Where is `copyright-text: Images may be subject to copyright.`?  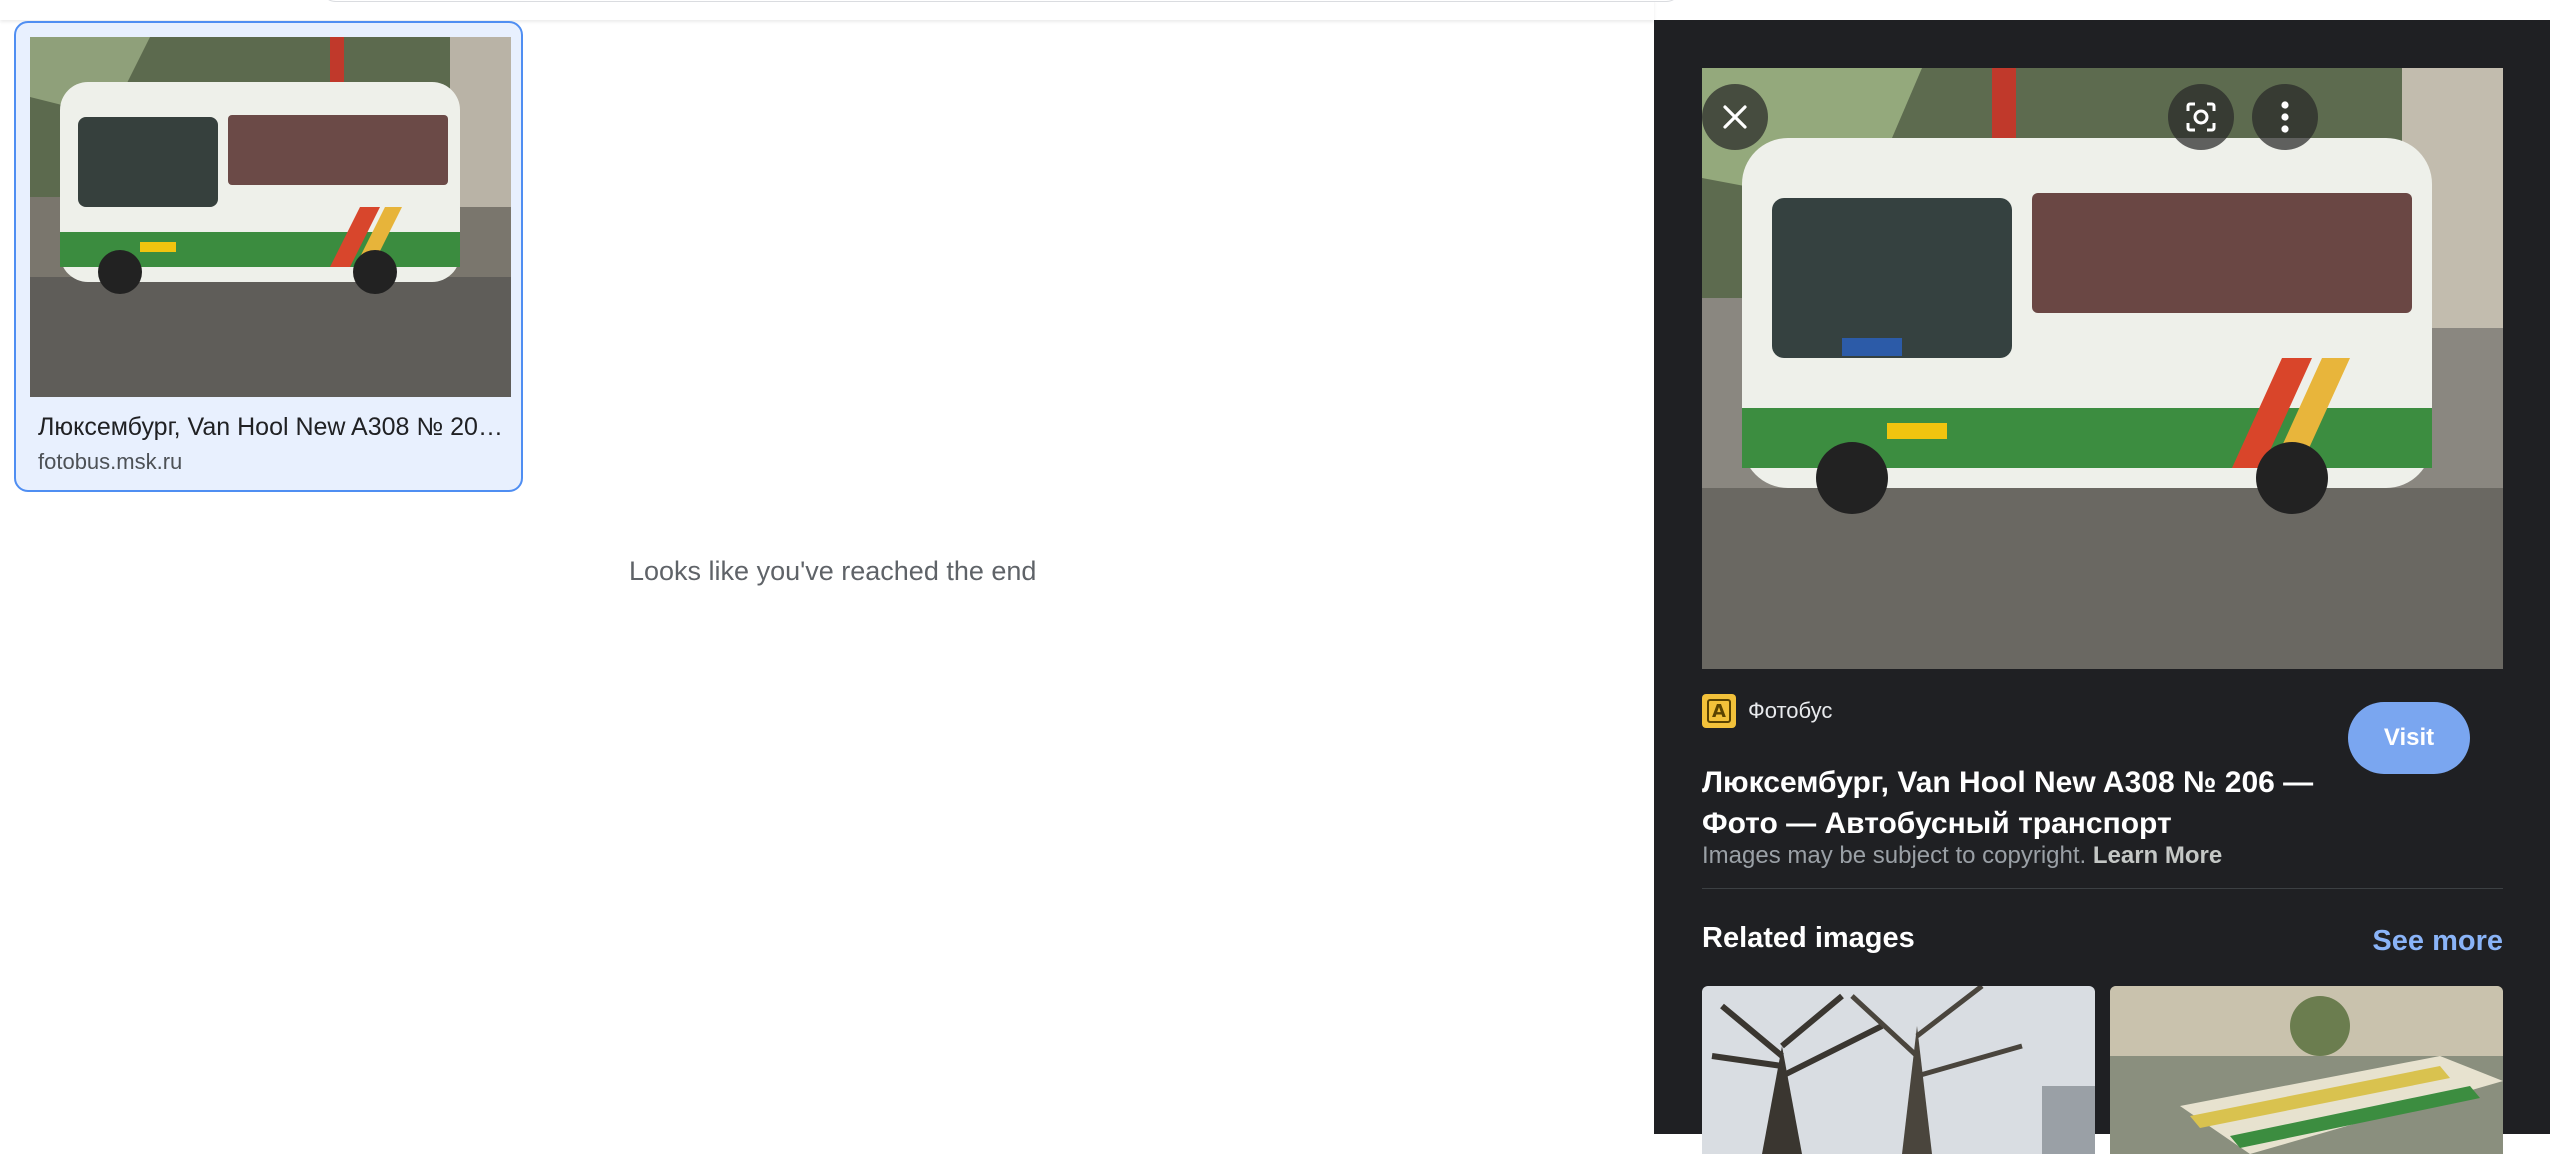
copyright-text: Images may be subject to copyright. is located at coordinates (1894, 855).